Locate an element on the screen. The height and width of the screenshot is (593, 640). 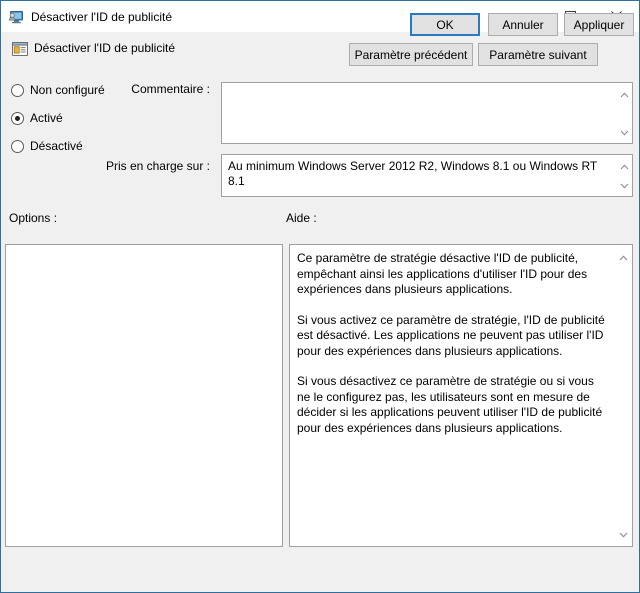
radio-not-configured: Non configuré is located at coordinates (58, 90).